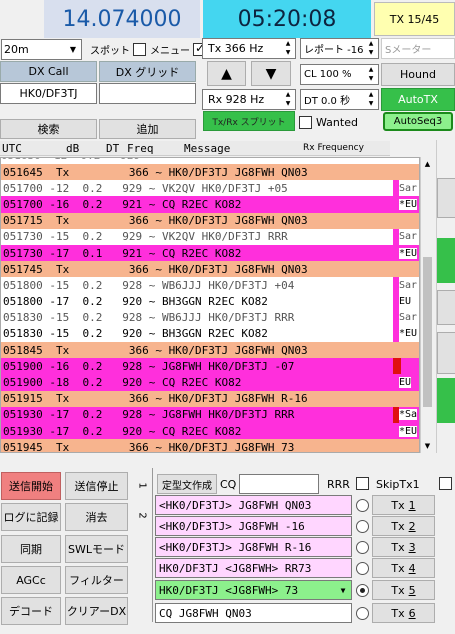  What do you see at coordinates (362, 547) in the screenshot?
I see `tx3-radio` at bounding box center [362, 547].